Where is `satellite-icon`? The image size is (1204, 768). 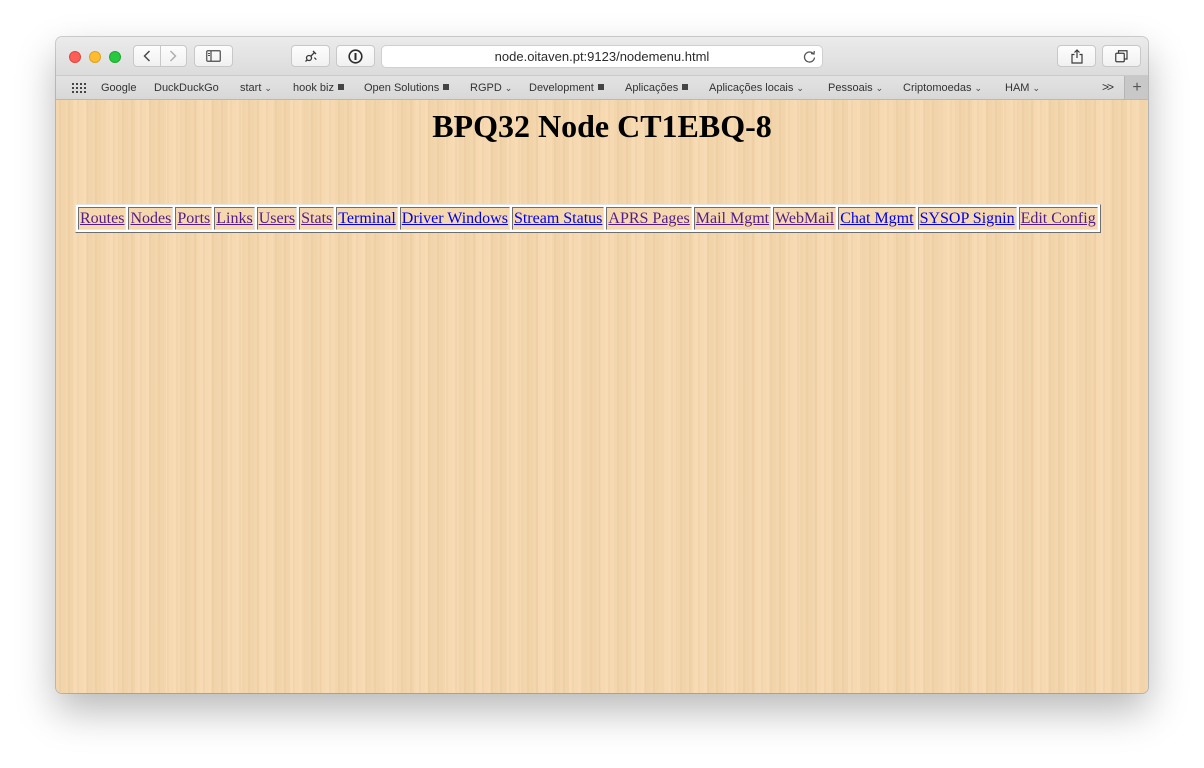
satellite-icon is located at coordinates (310, 56).